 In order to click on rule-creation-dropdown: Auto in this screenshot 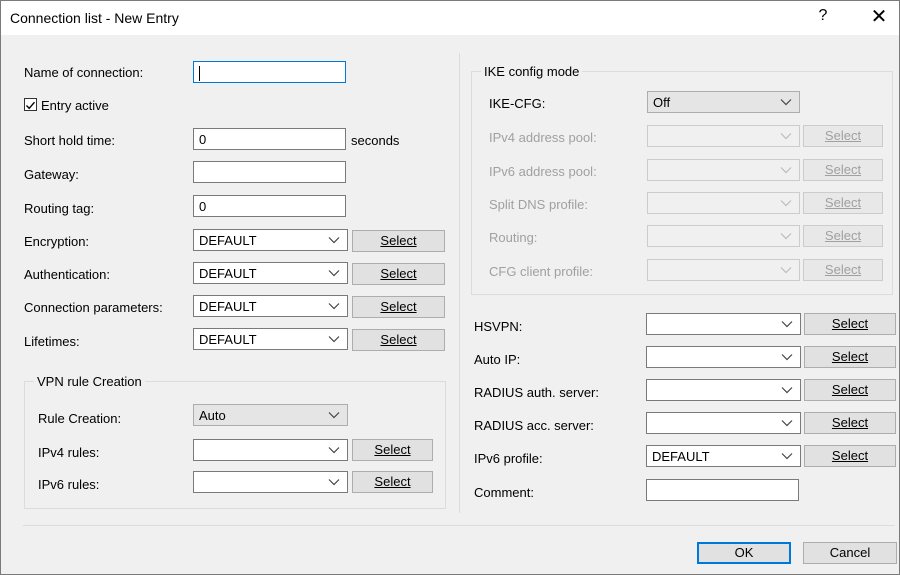, I will do `click(270, 415)`.